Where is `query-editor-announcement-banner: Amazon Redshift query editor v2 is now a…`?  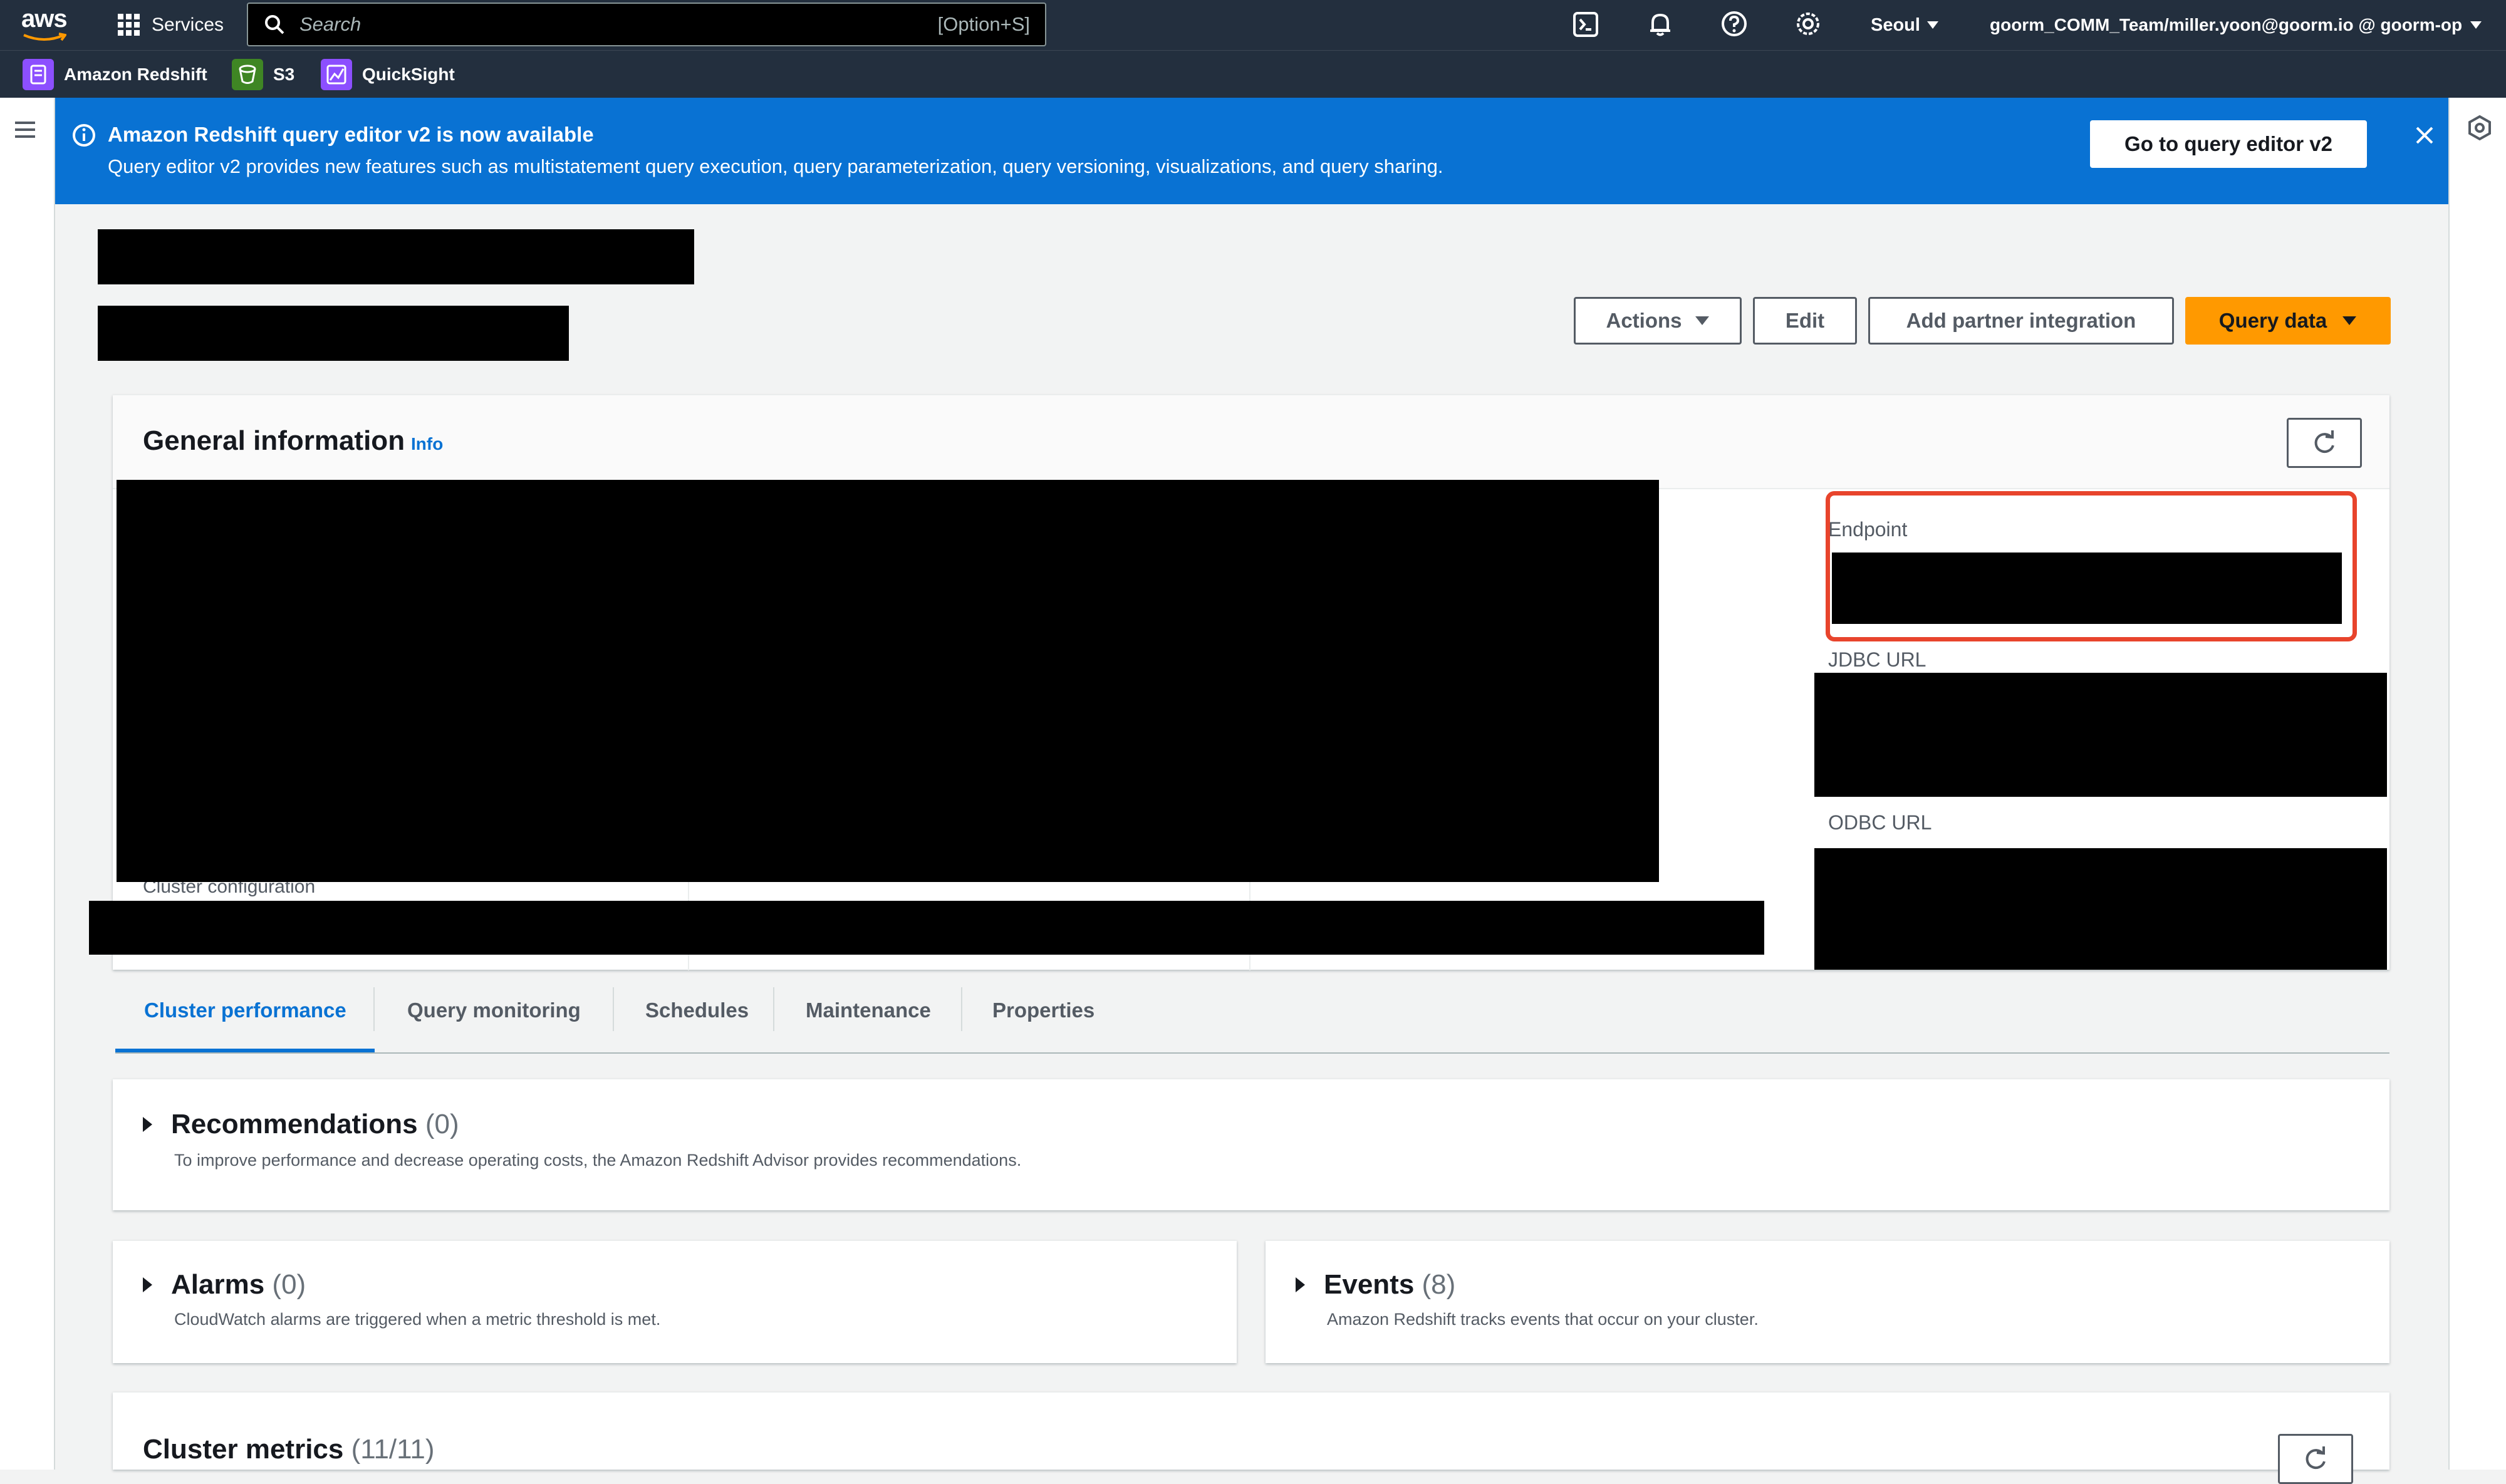
query-editor-announcement-banner: Amazon Redshift query editor v2 is now a… is located at coordinates (1251, 151).